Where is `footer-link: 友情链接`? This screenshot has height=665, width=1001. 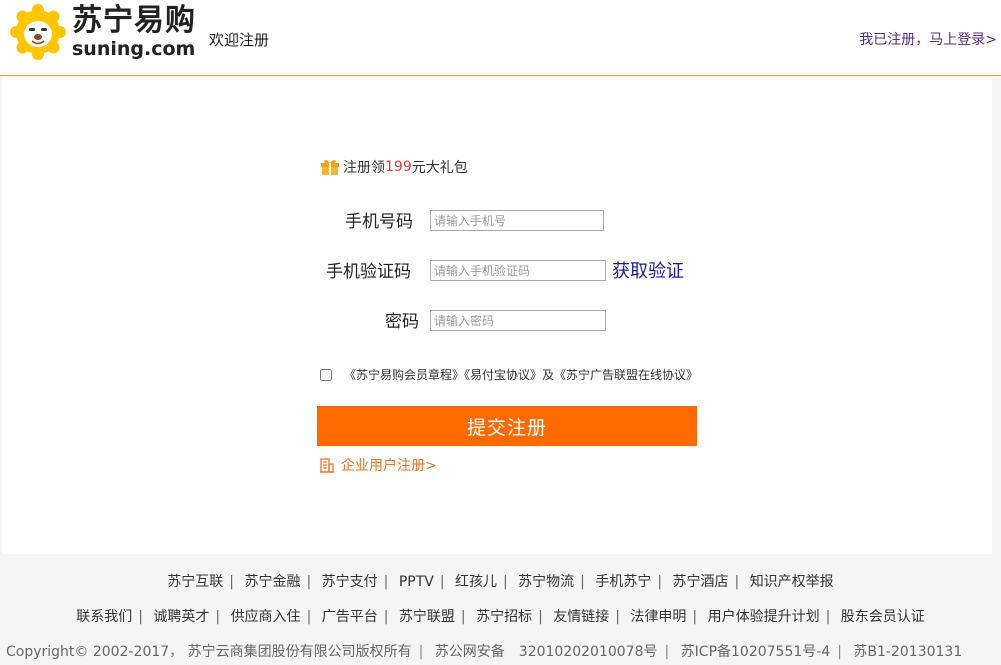 footer-link: 友情链接 is located at coordinates (581, 617).